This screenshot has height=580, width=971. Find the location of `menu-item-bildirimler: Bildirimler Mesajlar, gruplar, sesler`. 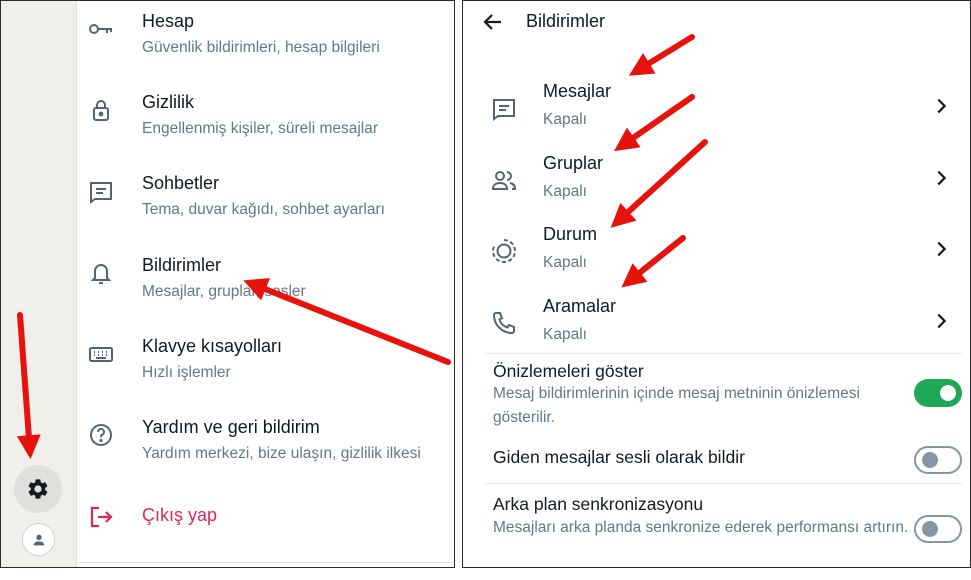

menu-item-bildirimler: Bildirimler Mesajlar, gruplar, sesler is located at coordinates (265, 285).